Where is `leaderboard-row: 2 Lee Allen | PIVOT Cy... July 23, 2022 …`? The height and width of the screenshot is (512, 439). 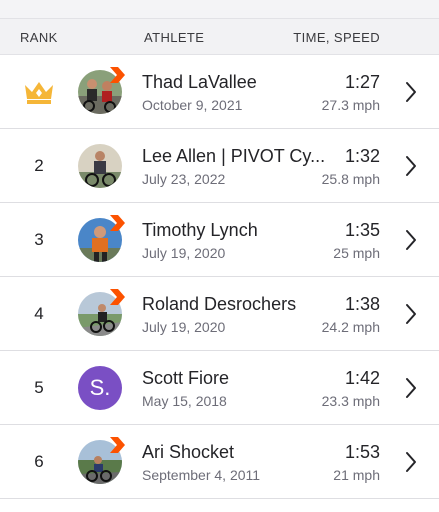
leaderboard-row: 2 Lee Allen | PIVOT Cy... July 23, 2022 … is located at coordinates (219, 166).